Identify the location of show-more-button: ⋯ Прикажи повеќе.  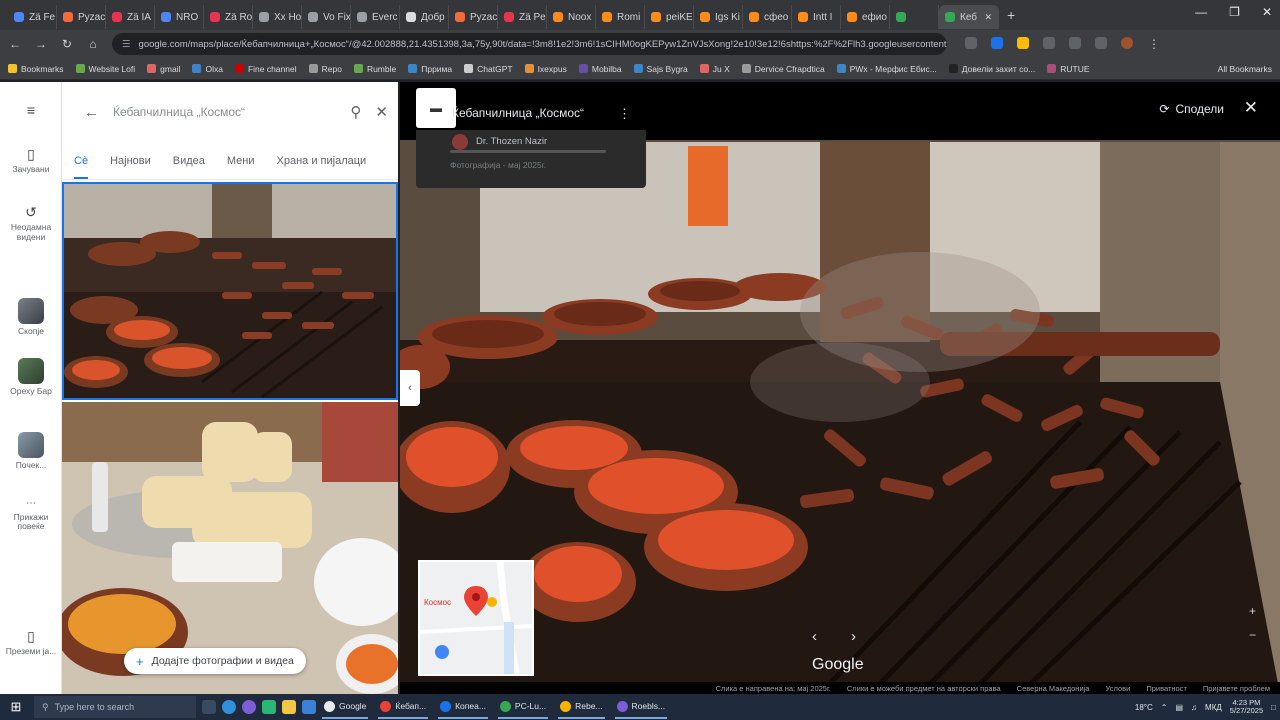
(31, 515).